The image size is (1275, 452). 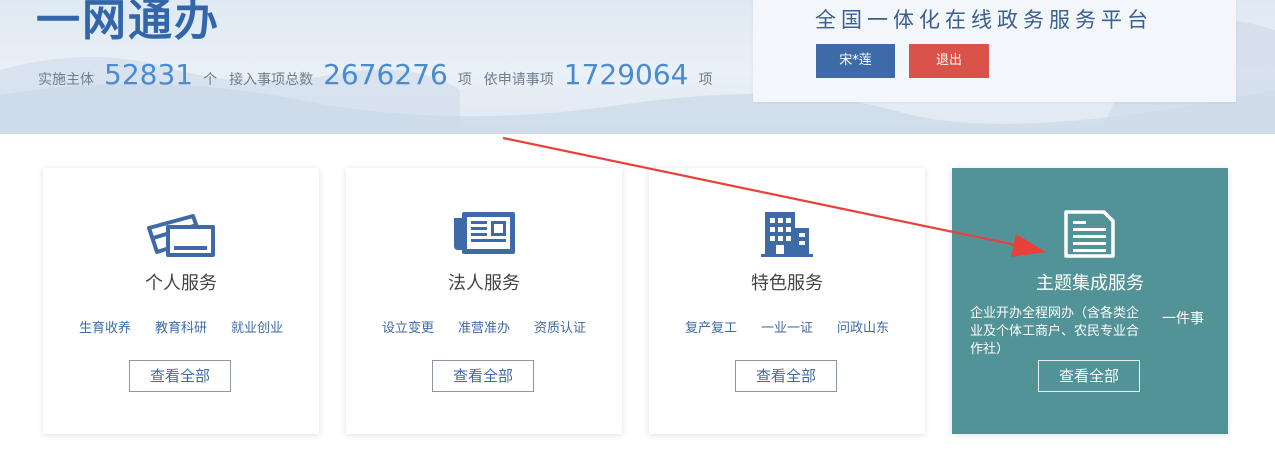 What do you see at coordinates (149, 74) in the screenshot?
I see `stat-value: 52831` at bounding box center [149, 74].